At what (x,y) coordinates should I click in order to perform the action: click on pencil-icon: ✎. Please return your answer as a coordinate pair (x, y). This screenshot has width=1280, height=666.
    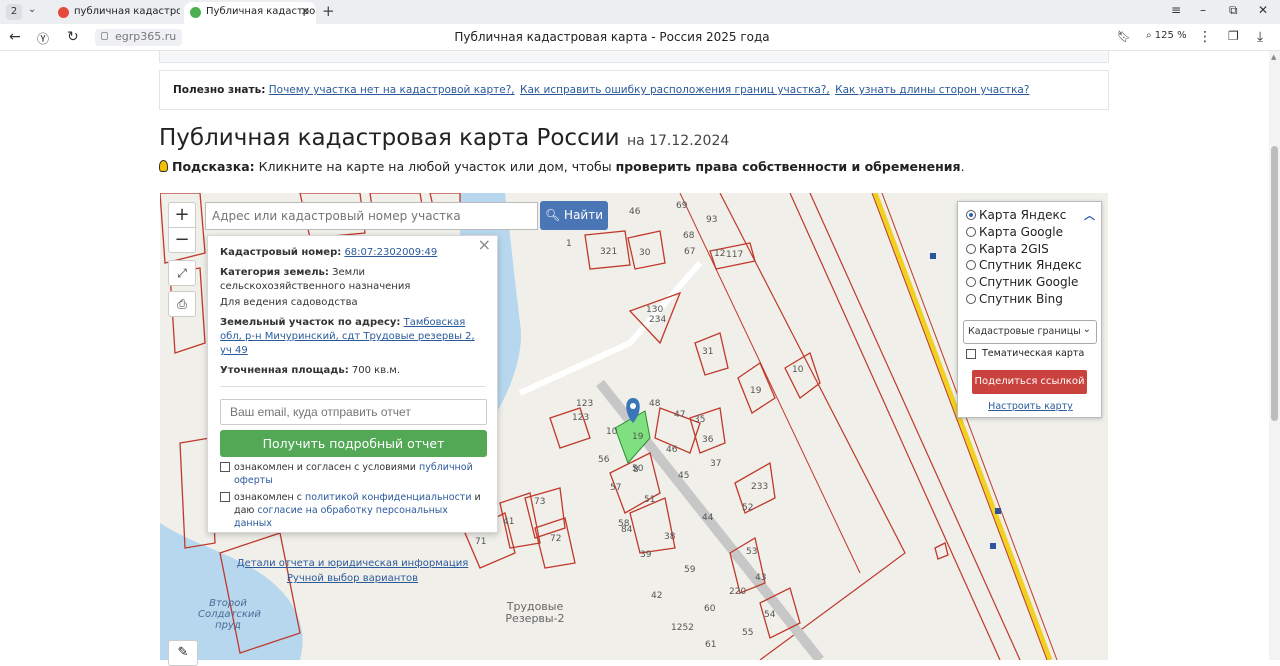
    Looking at the image, I should click on (183, 653).